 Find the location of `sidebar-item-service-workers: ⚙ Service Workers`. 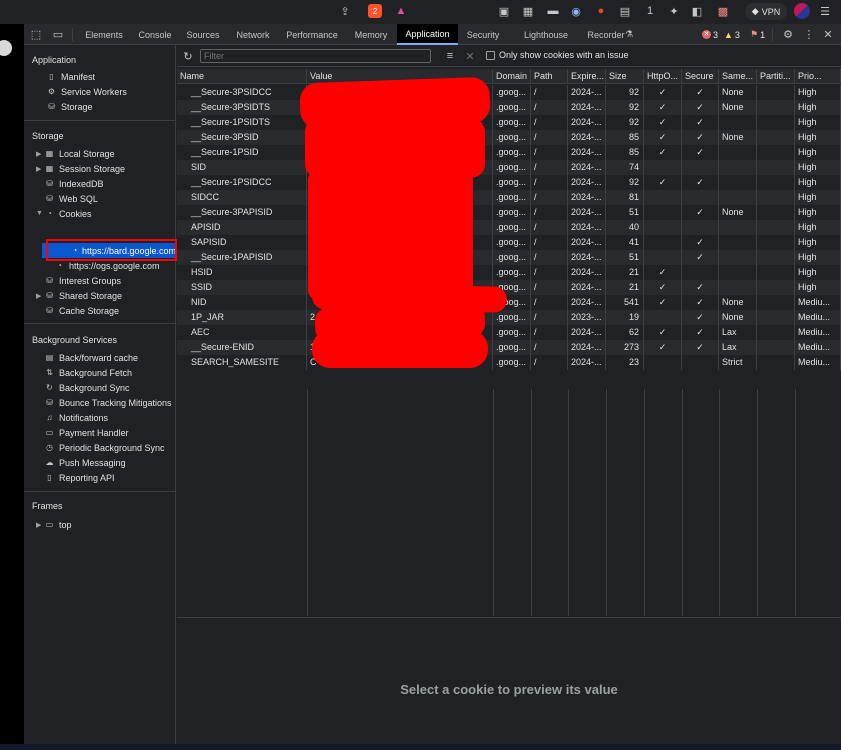

sidebar-item-service-workers: ⚙ Service Workers is located at coordinates (99, 91).